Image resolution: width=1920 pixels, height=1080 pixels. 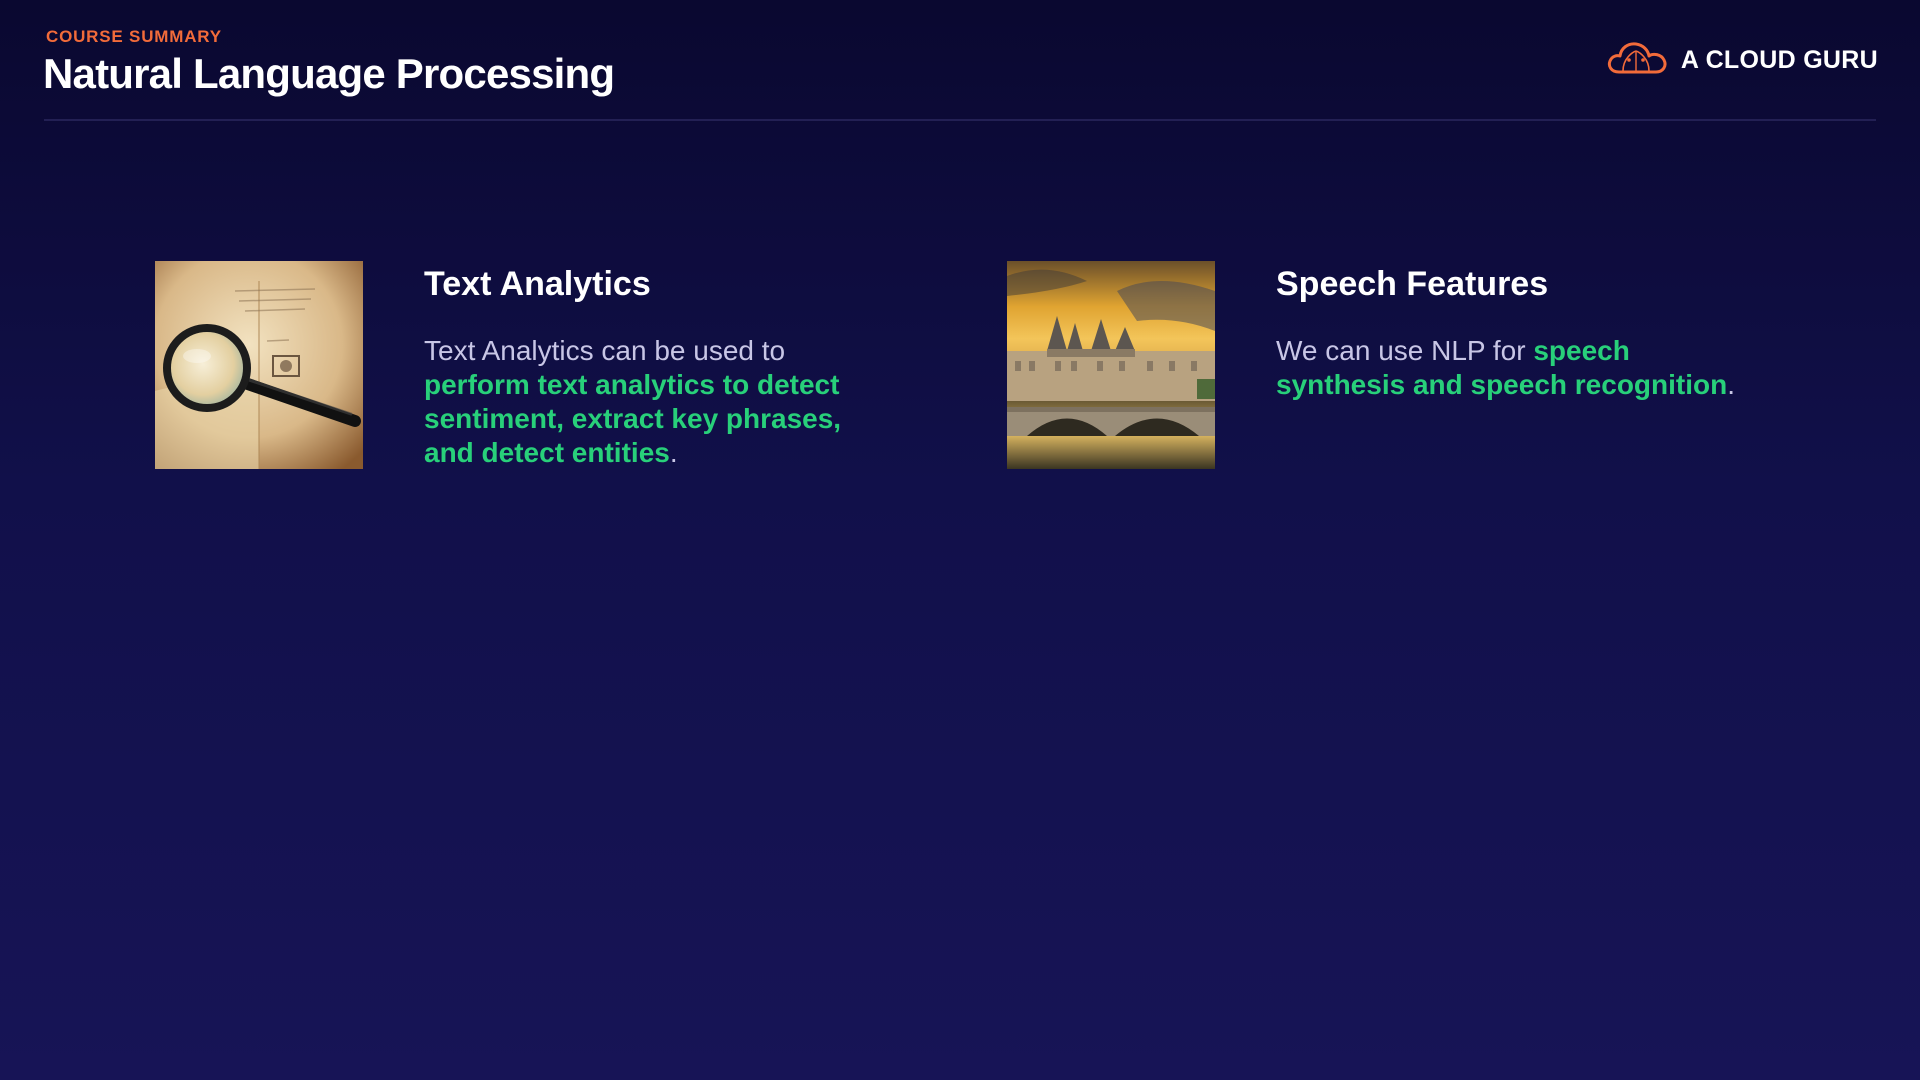 I want to click on brand-name: A CLOUD GURU, so click(x=1779, y=60).